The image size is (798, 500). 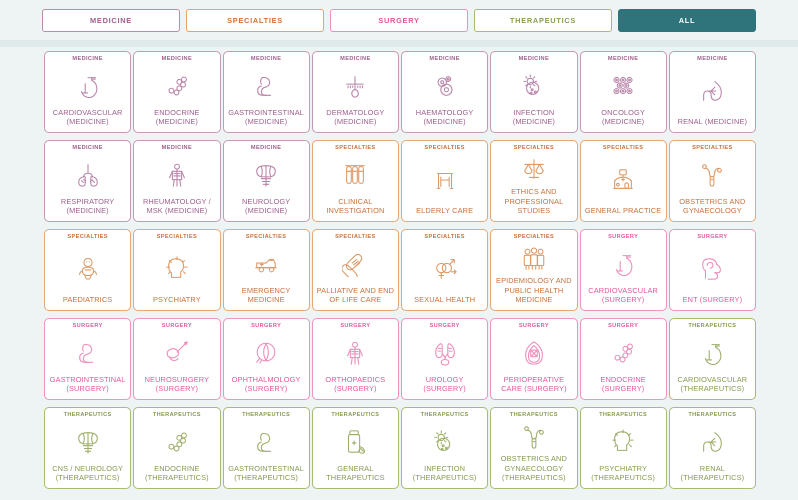 What do you see at coordinates (355, 264) in the screenshot?
I see `interlocking-hearts-icon` at bounding box center [355, 264].